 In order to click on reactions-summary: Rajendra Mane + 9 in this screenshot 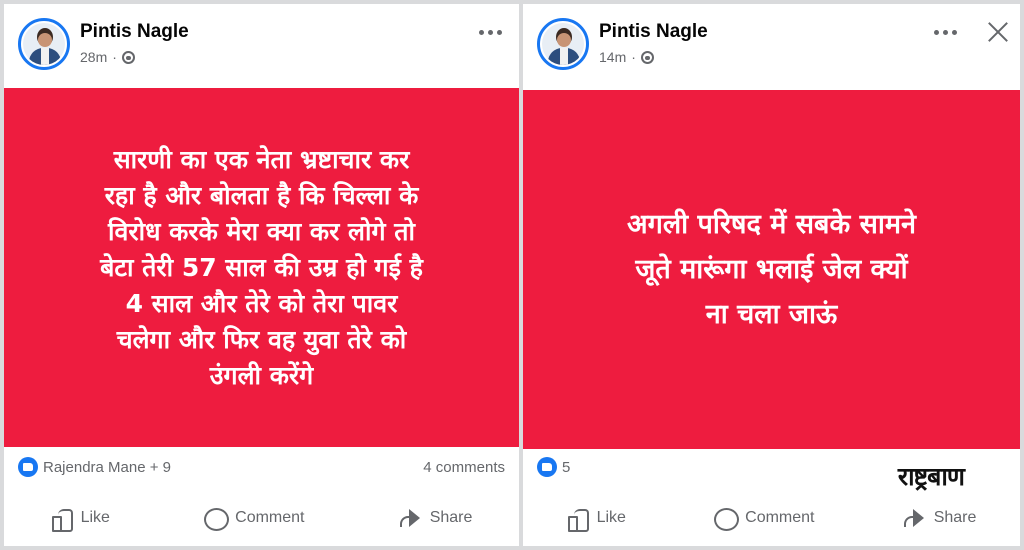, I will do `click(107, 467)`.